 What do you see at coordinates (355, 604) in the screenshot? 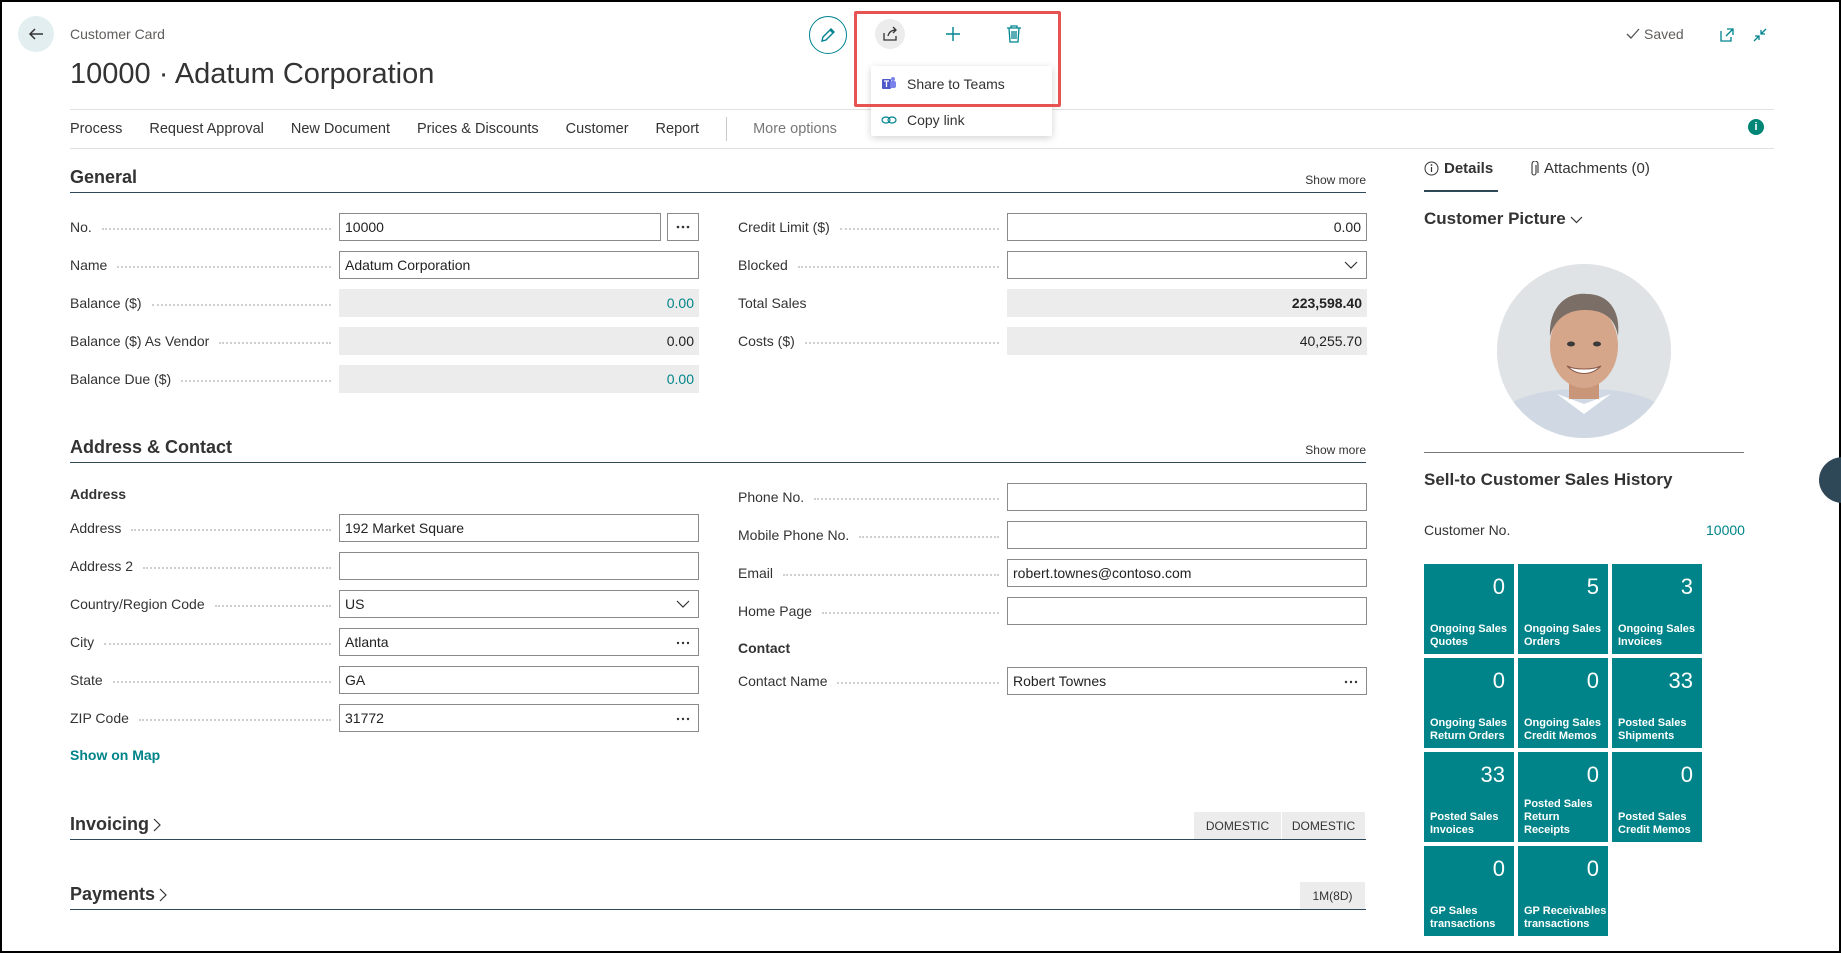
I see `country-region-value: US` at bounding box center [355, 604].